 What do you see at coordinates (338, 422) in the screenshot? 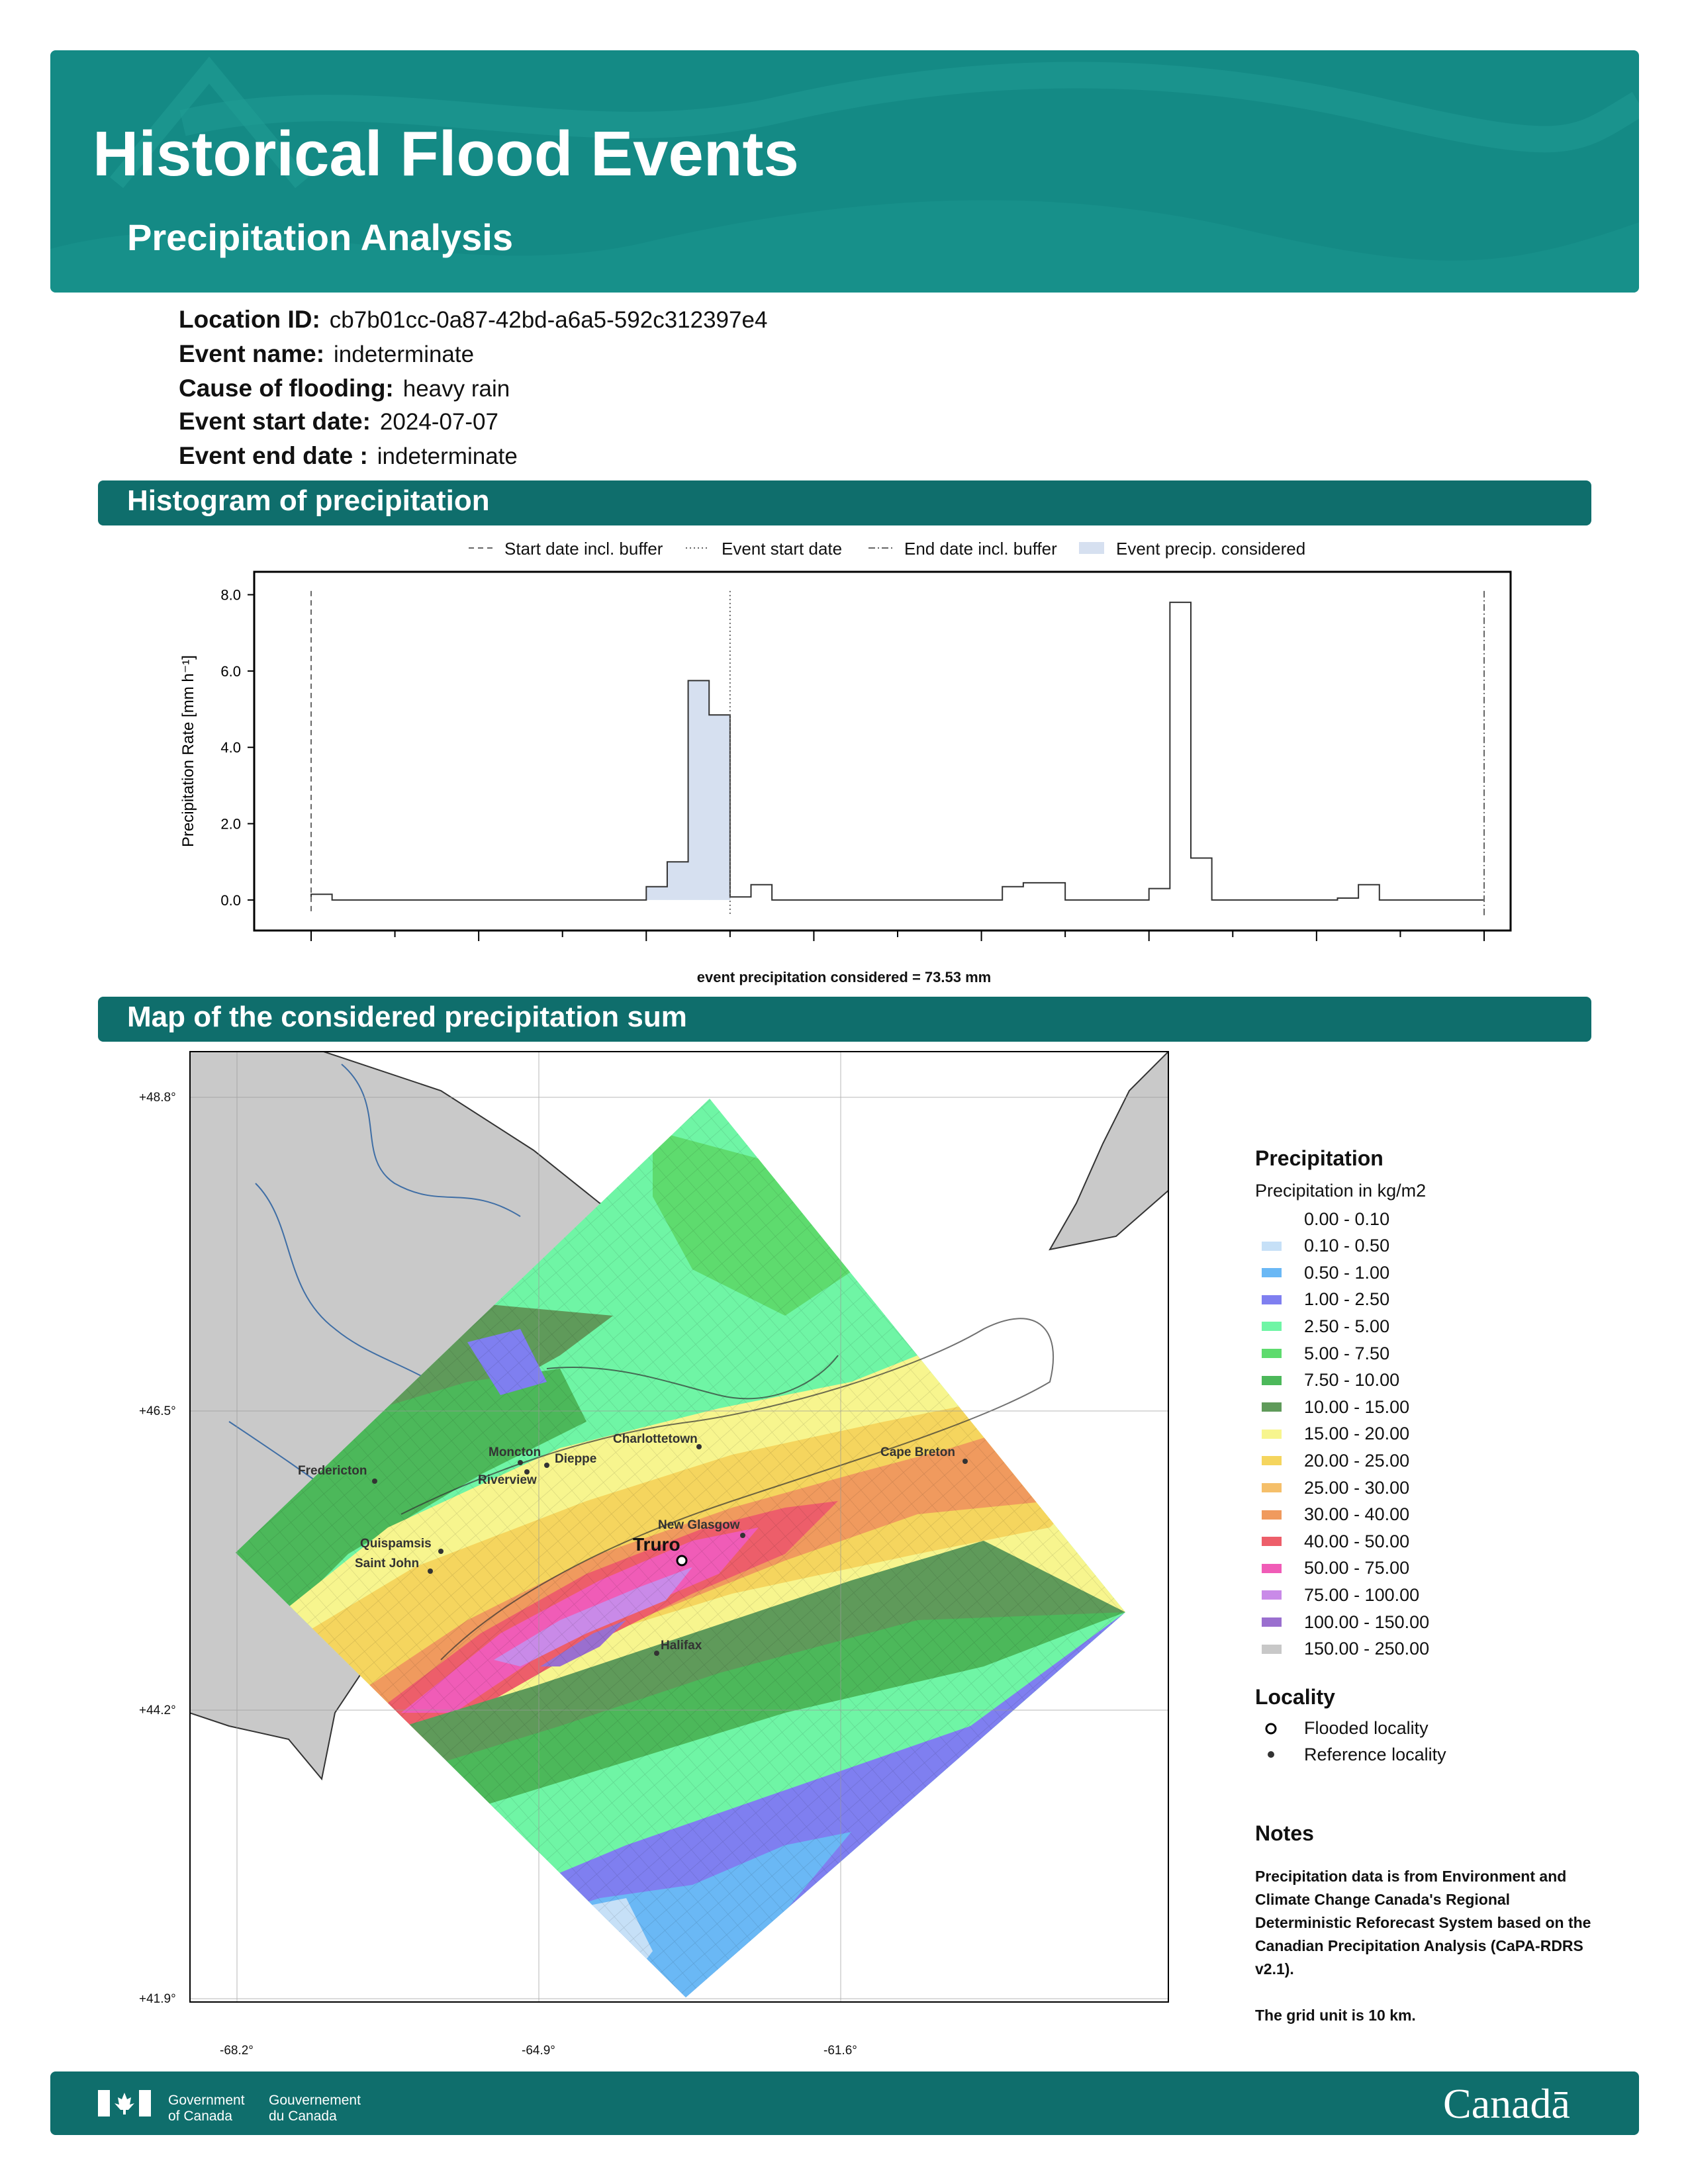
I see `info-start-date: Event start date: 2024-07-07` at bounding box center [338, 422].